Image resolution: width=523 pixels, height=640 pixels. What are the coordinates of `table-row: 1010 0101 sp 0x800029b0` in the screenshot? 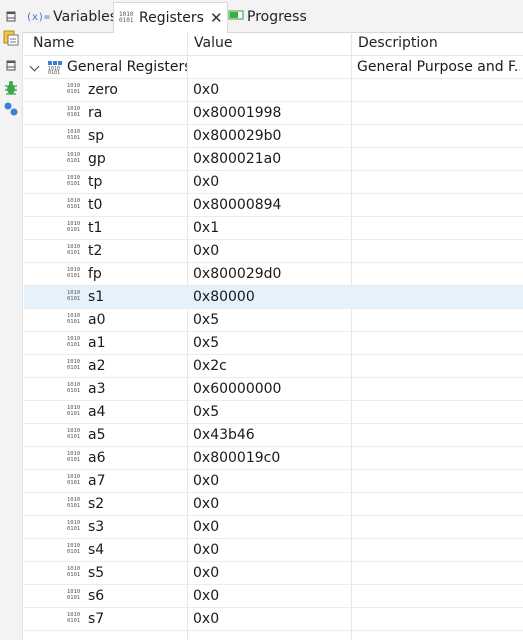 It's located at (273, 136).